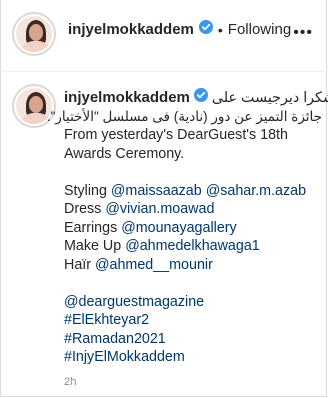  What do you see at coordinates (131, 29) in the screenshot?
I see `header-username: injyelmokkaddem` at bounding box center [131, 29].